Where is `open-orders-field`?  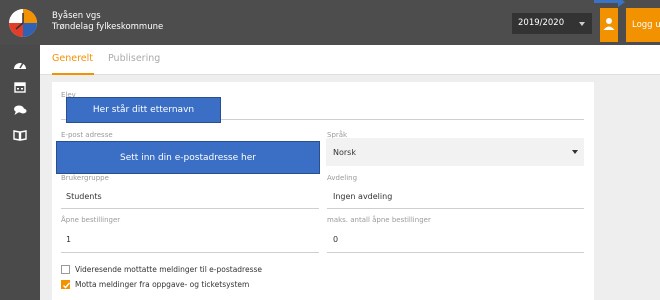 open-orders-field is located at coordinates (190, 252).